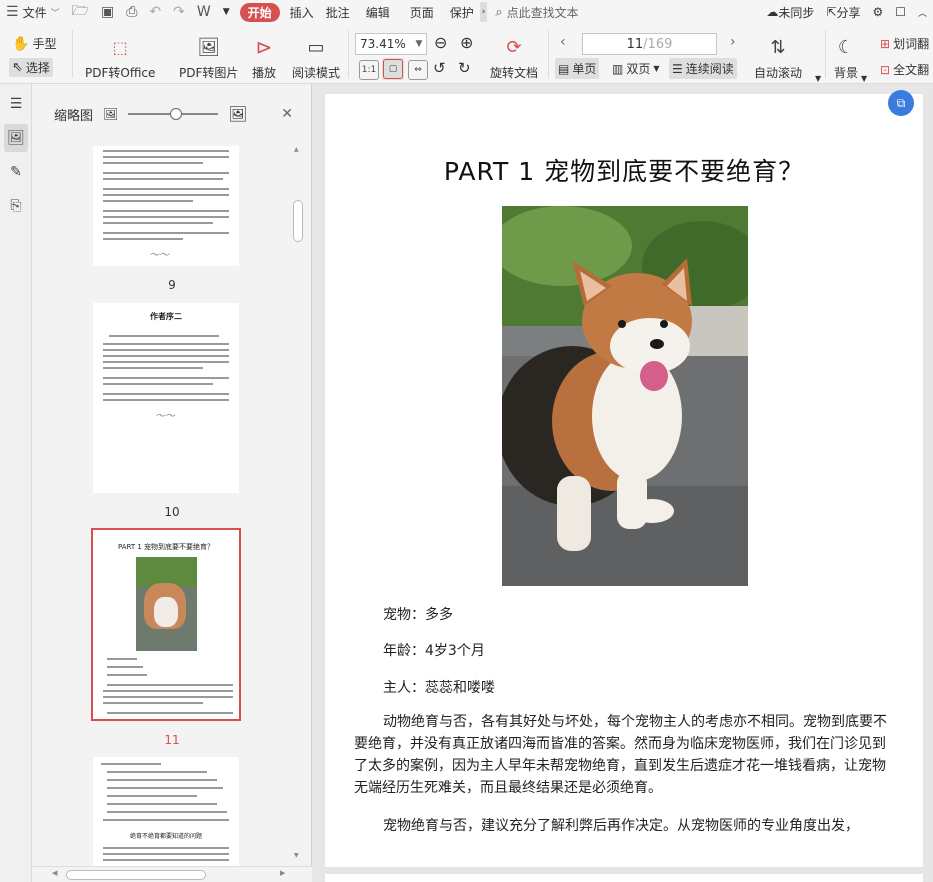  Describe the element at coordinates (259, 12) in the screenshot. I see `tab-home: 开始` at that location.